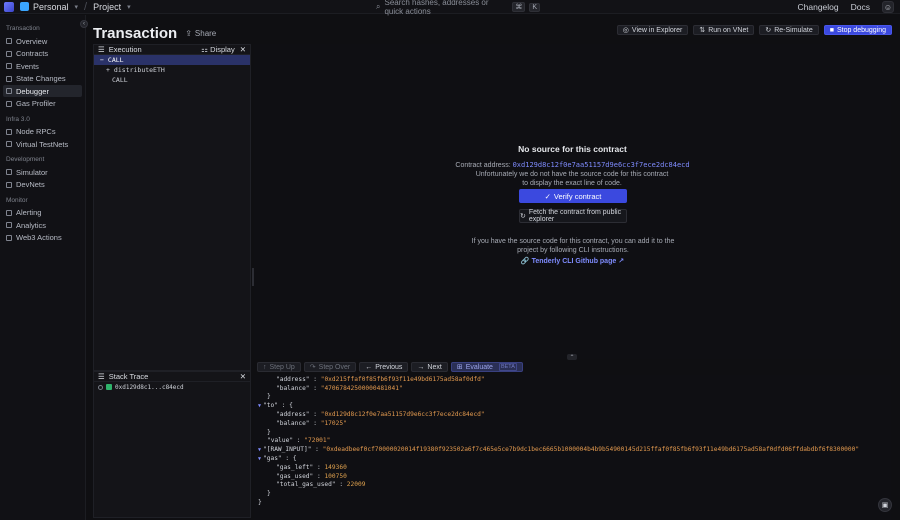 The width and height of the screenshot is (900, 520). What do you see at coordinates (42, 104) in the screenshot?
I see `sidebar-item-gas-profiler: Gas Profiler` at bounding box center [42, 104].